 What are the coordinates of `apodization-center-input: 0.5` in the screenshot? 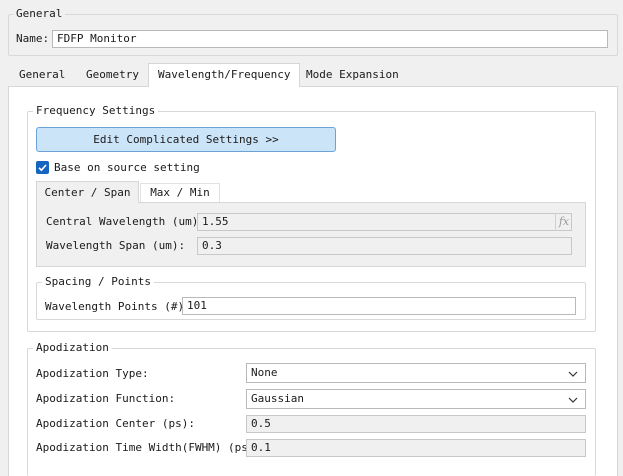 It's located at (416, 424).